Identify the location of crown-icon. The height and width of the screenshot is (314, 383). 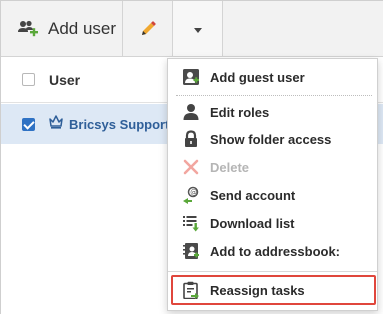
(56, 124).